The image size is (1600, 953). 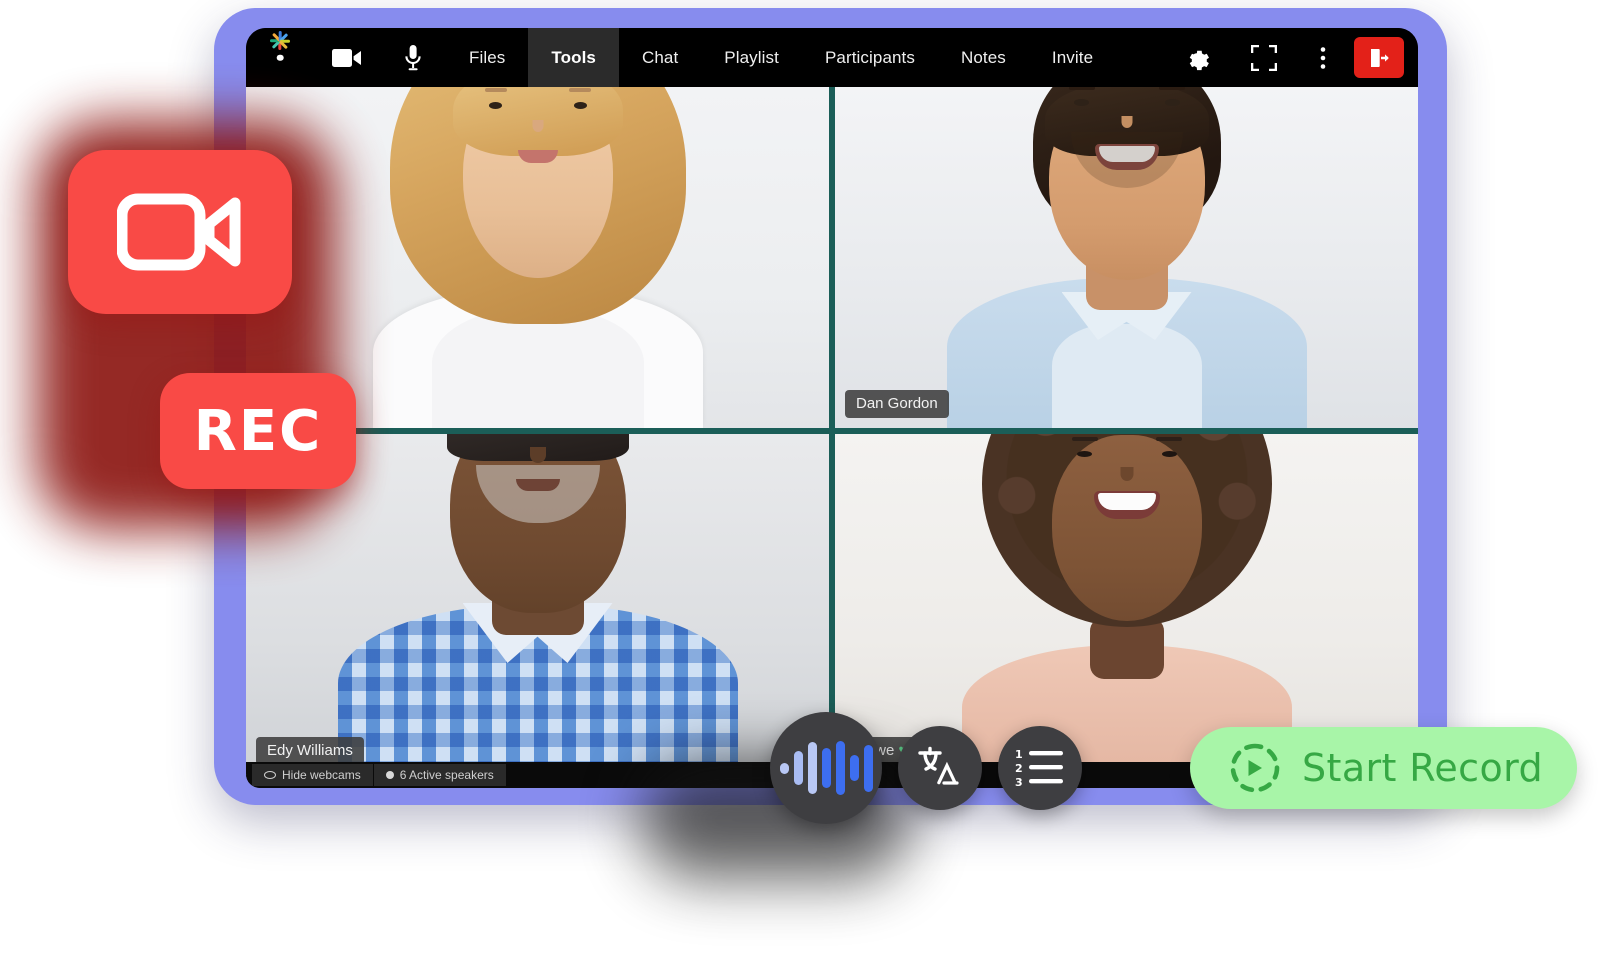 What do you see at coordinates (870, 57) in the screenshot?
I see `tab-participants: Participants` at bounding box center [870, 57].